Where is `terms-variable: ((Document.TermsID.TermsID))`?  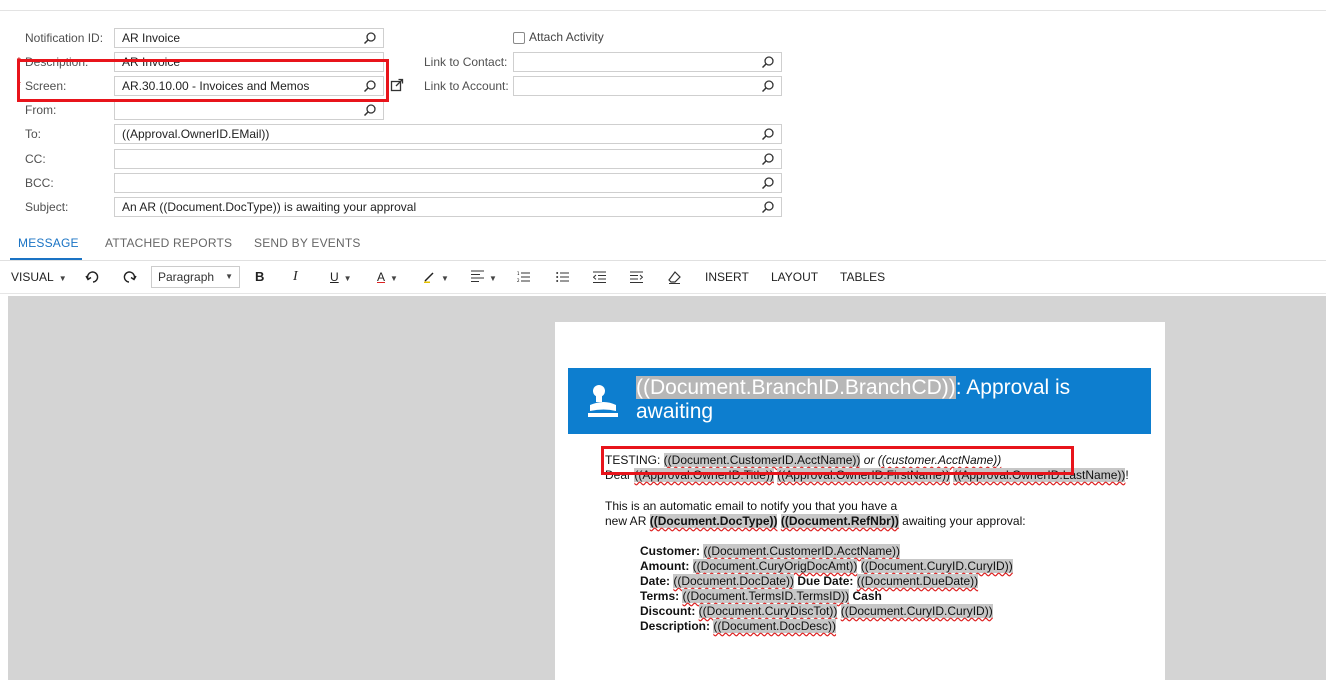
terms-variable: ((Document.TermsID.TermsID)) is located at coordinates (766, 596).